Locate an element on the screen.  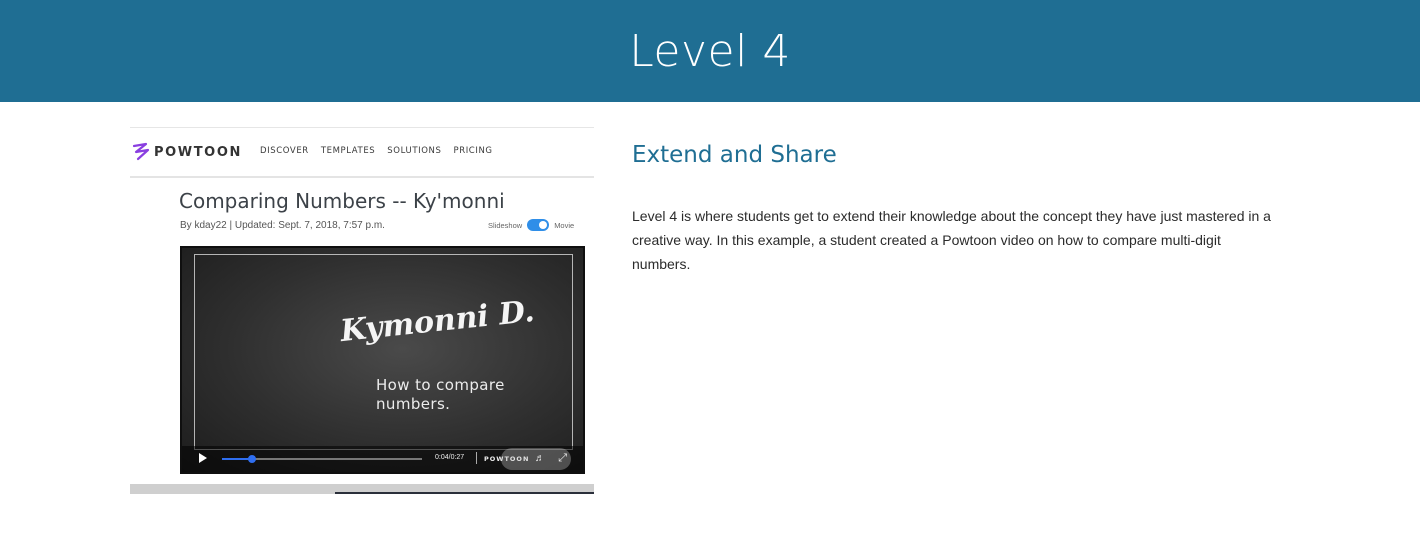
play-icon is located at coordinates (203, 458).